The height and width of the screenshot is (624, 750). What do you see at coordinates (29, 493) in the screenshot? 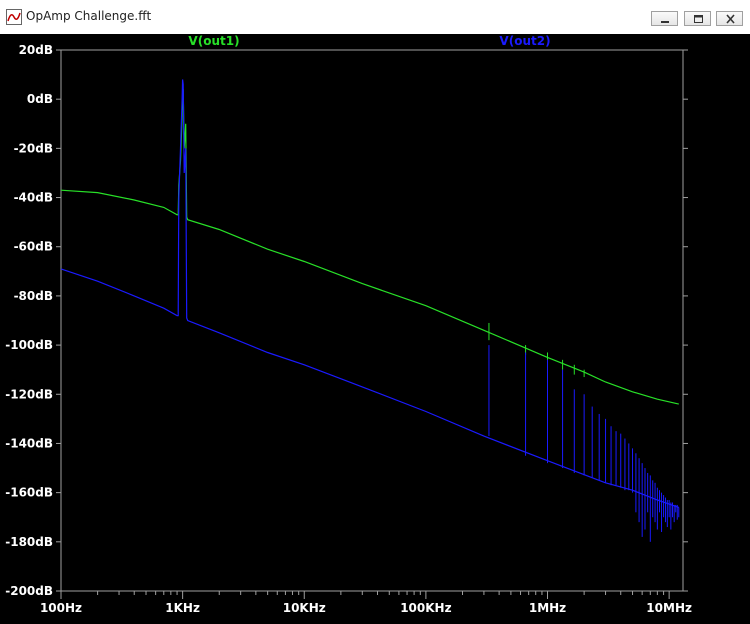
I see `y-tick-label: -160dB` at bounding box center [29, 493].